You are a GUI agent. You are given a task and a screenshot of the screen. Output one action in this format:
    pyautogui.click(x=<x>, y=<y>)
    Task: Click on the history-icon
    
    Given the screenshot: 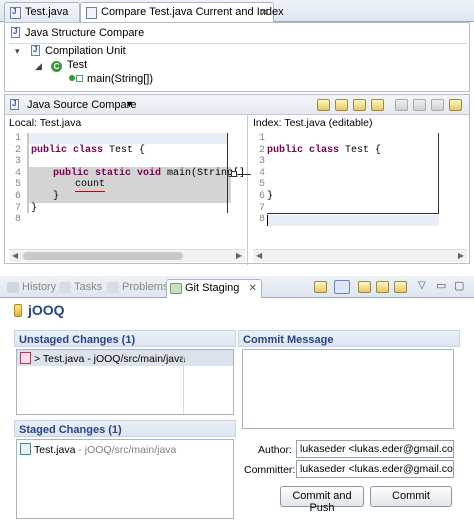 What is the action you would take?
    pyautogui.click(x=13, y=287)
    